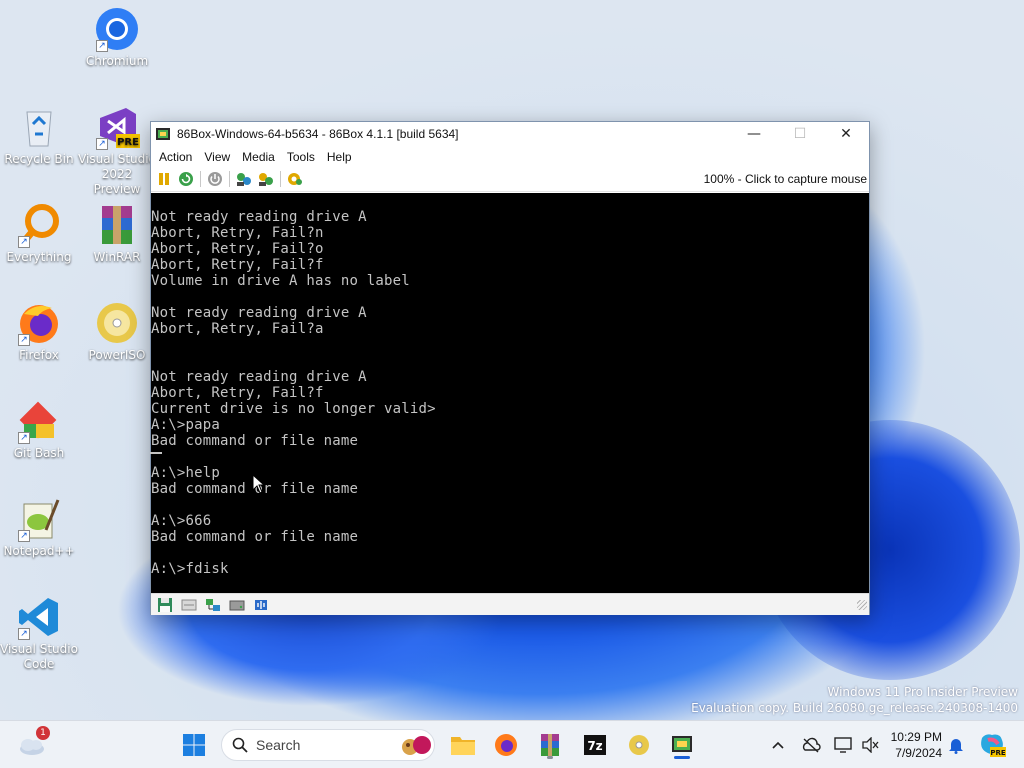 The image size is (1024, 768). What do you see at coordinates (156, 453) in the screenshot?
I see `text-cursor` at bounding box center [156, 453].